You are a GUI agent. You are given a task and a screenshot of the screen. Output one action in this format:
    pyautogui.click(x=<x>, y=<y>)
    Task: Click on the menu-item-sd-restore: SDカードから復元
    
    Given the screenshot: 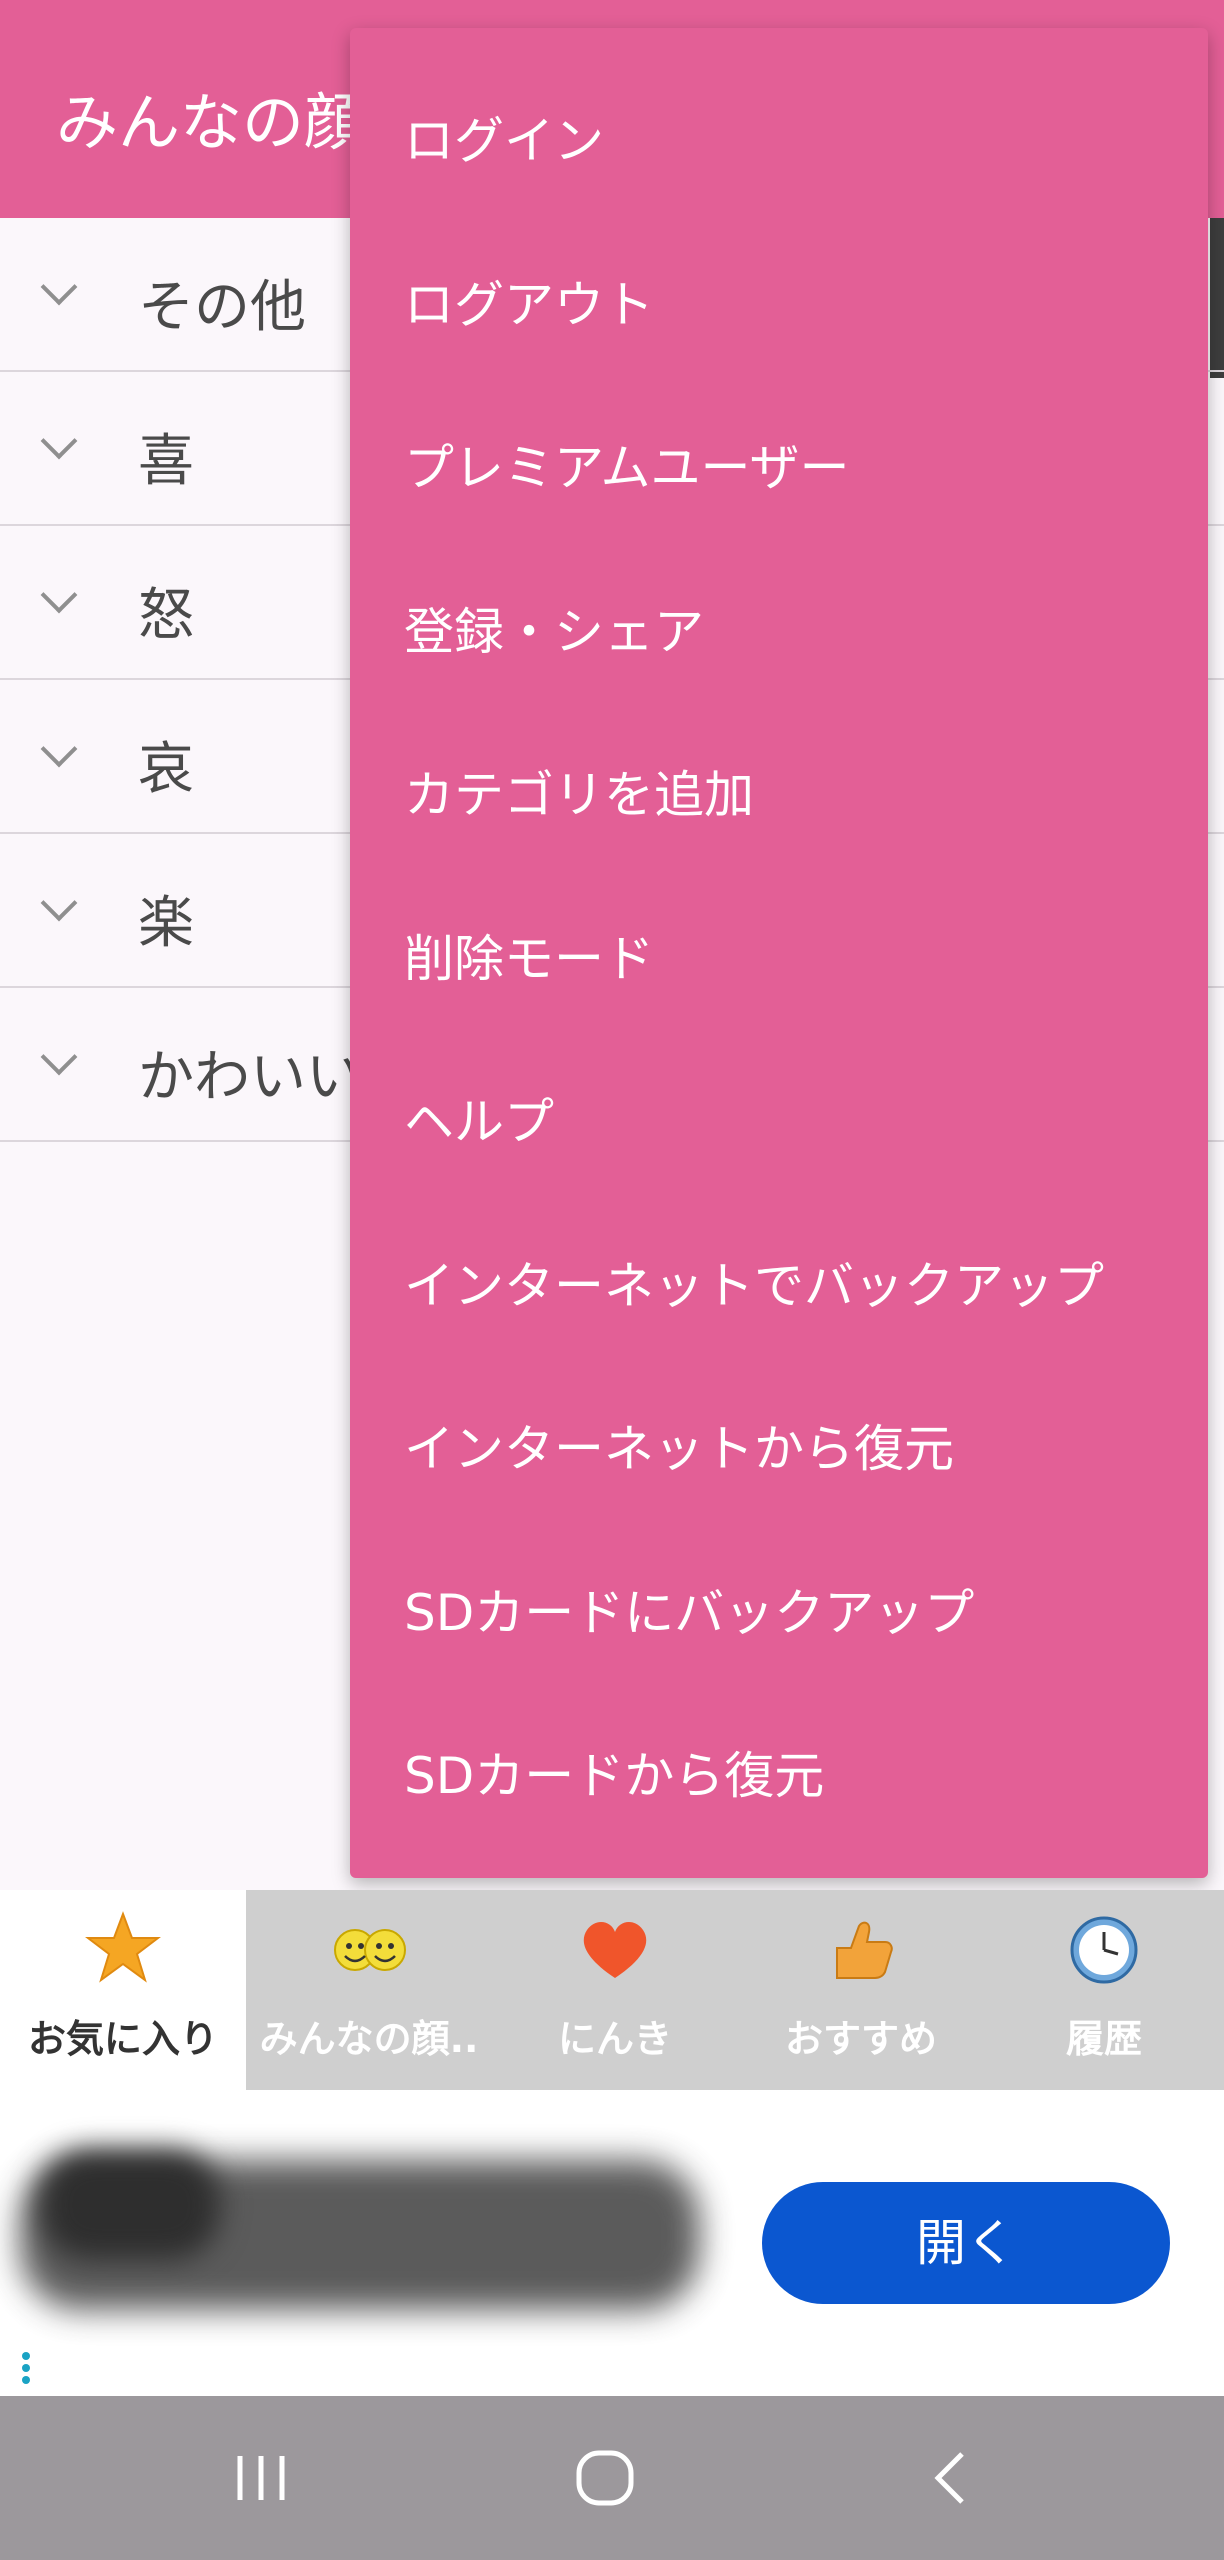 What is the action you would take?
    pyautogui.click(x=779, y=1803)
    